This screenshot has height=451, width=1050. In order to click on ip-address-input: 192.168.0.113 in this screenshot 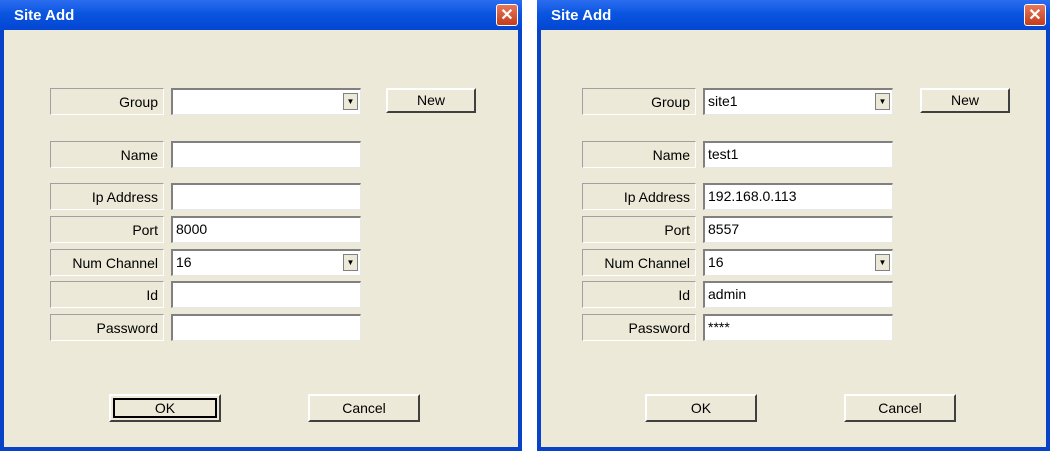, I will do `click(798, 196)`.